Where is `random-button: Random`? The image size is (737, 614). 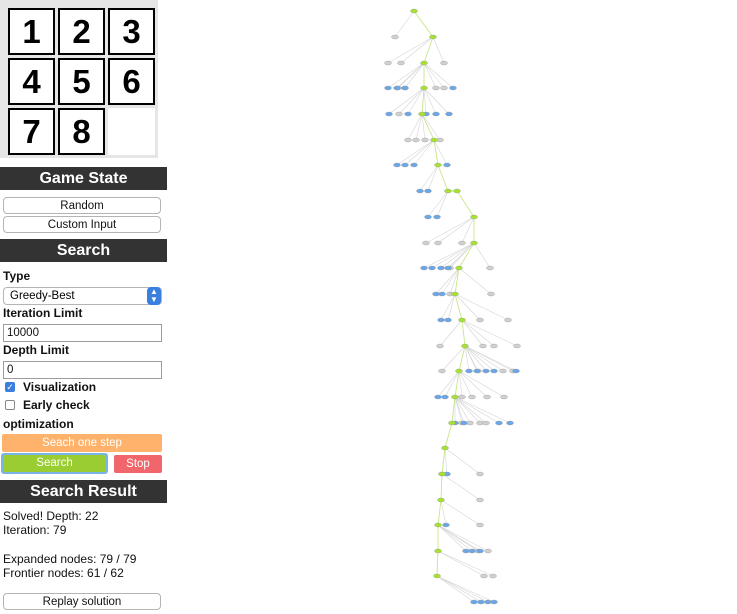
random-button: Random is located at coordinates (82, 205).